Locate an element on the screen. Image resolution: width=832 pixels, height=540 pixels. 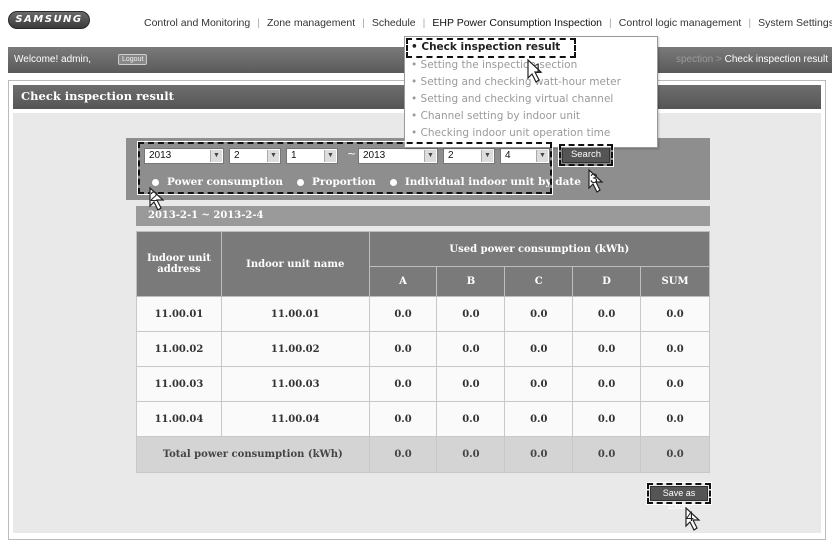
callout-number-4: 4 is located at coordinates (690, 516).